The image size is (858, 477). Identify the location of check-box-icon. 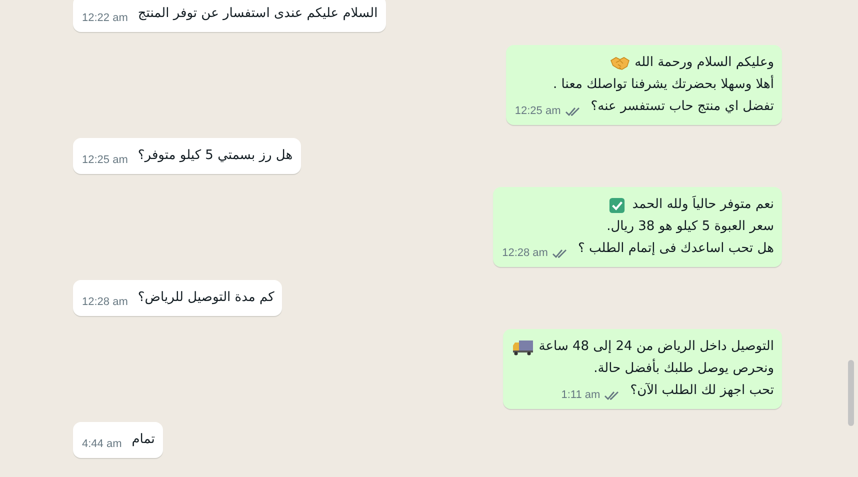
(617, 205).